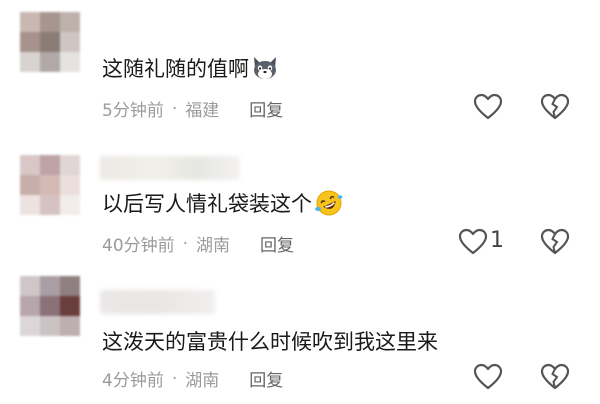  I want to click on comment-meta: 4分钟前 · 湖南 回复, so click(192, 379).